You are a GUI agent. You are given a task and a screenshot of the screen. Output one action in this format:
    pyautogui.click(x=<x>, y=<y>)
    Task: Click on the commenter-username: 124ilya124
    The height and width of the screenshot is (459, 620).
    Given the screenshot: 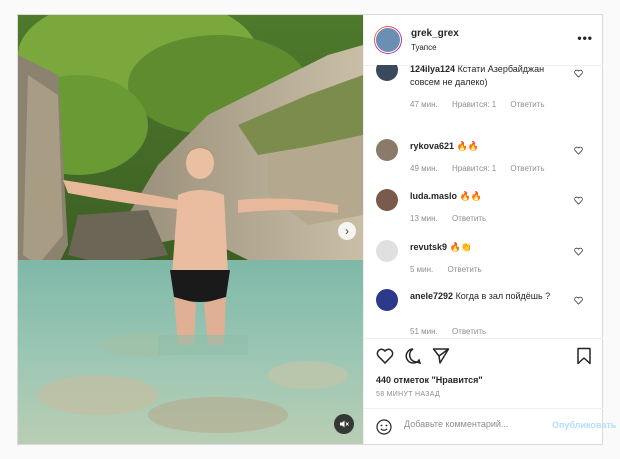 What is the action you would take?
    pyautogui.click(x=432, y=69)
    